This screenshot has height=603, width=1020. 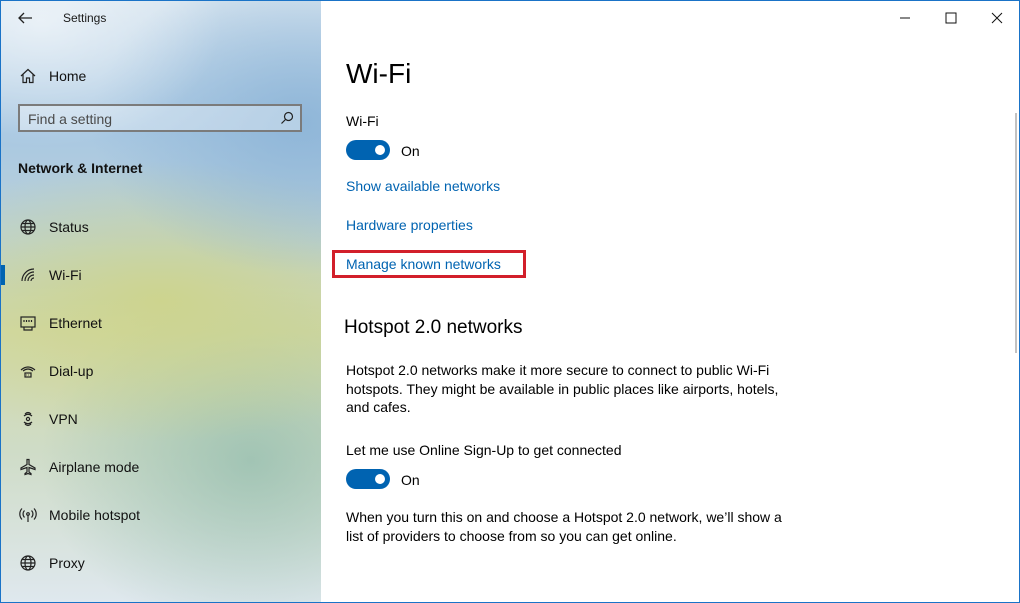 I want to click on sidebar-item-label: Airplane mode, so click(x=94, y=467).